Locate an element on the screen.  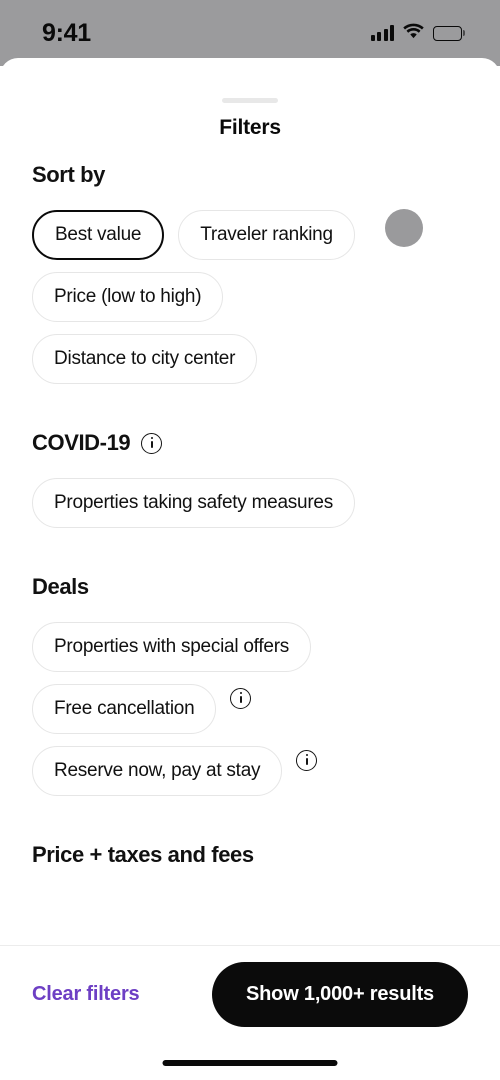
filter-pill: Best value is located at coordinates (98, 235).